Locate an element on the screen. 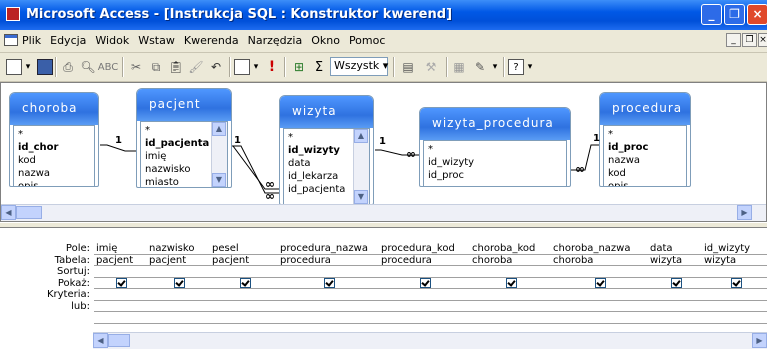 The height and width of the screenshot is (349, 767). table-title: wizyta_procedura is located at coordinates (495, 124).